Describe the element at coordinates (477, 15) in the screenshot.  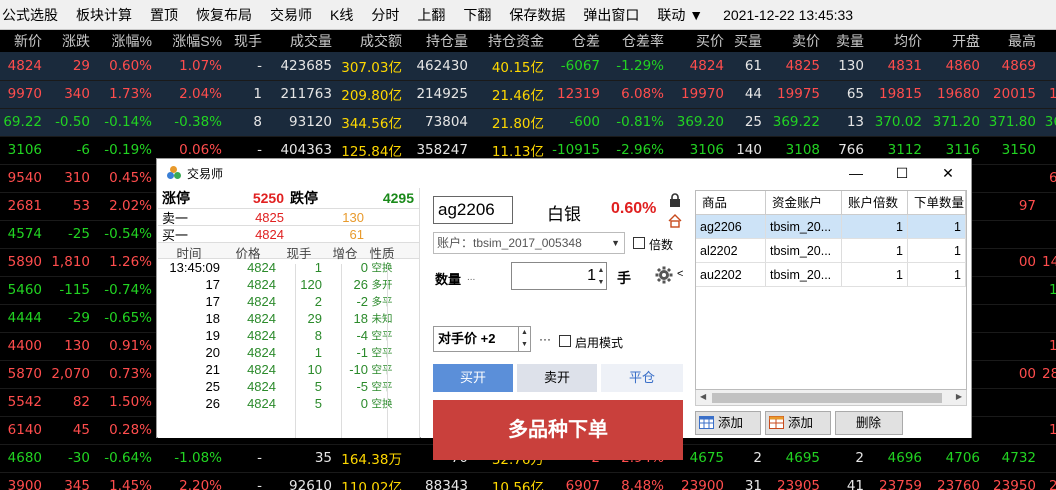
I see `menu-item-8: 下翻` at that location.